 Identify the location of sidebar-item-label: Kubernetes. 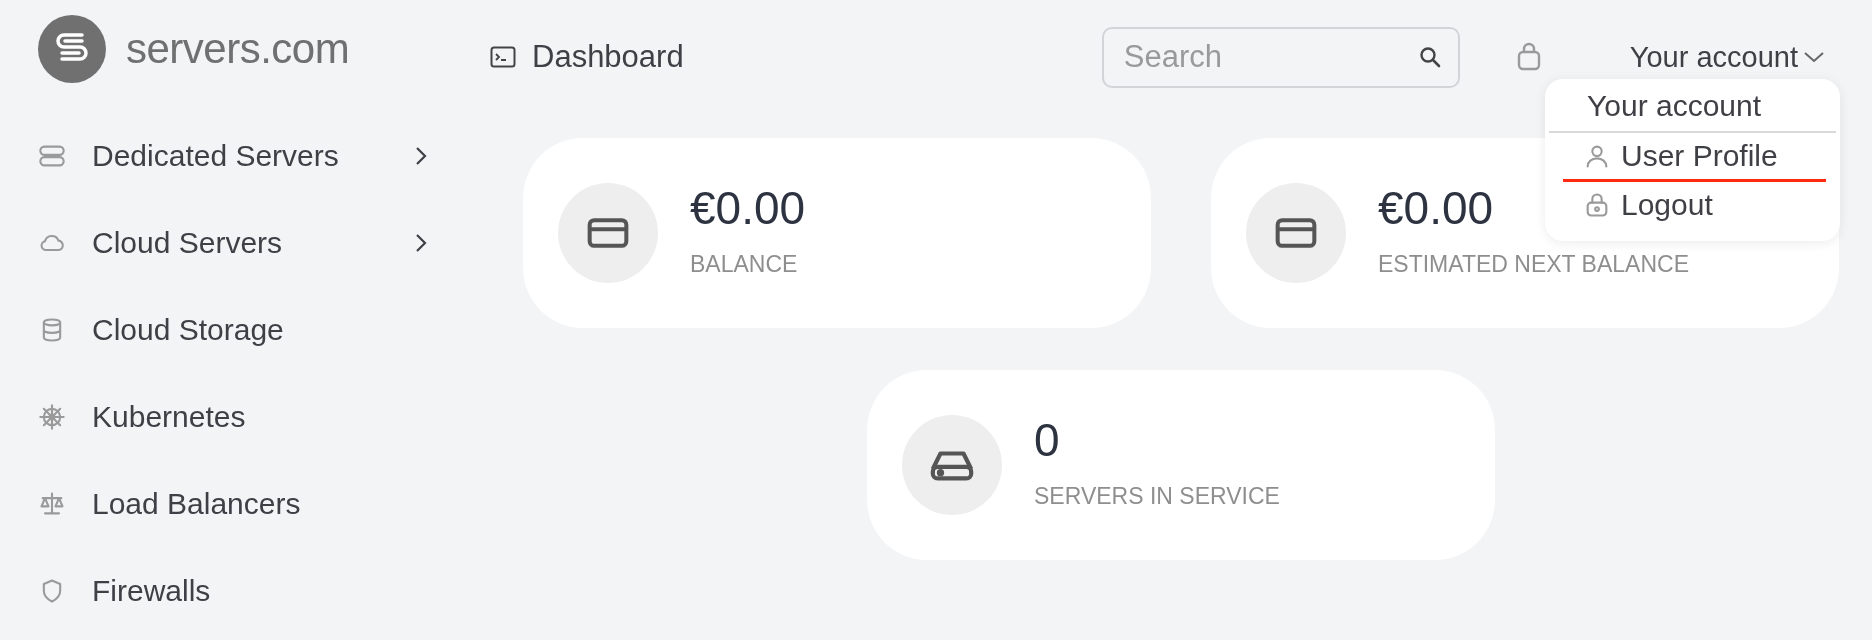
(169, 416).